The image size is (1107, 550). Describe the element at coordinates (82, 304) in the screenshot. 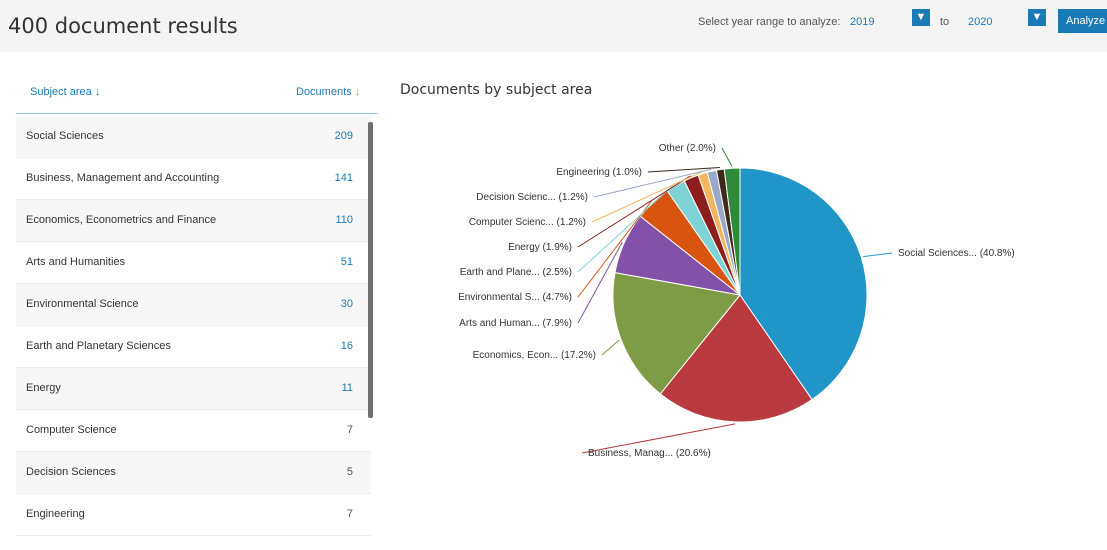

I see `subject-name: Environmental Science` at that location.